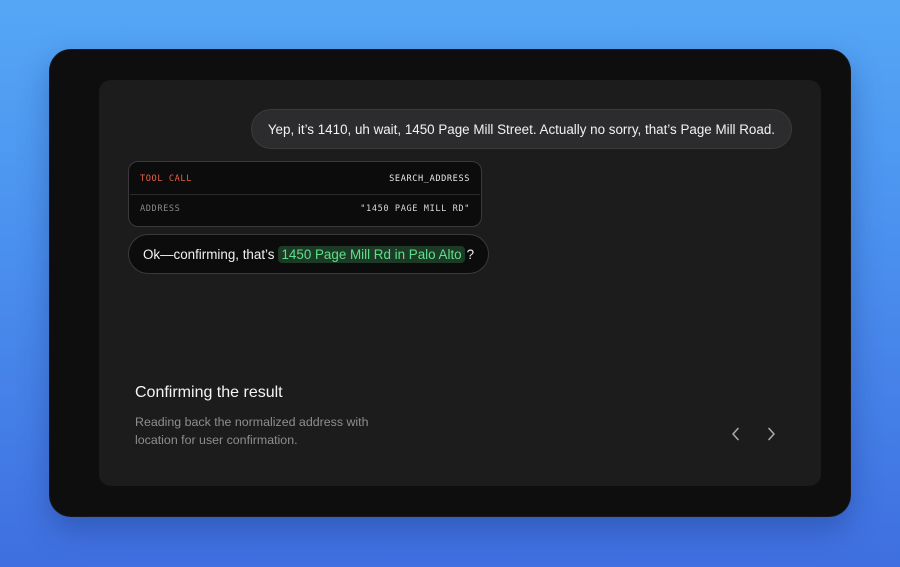 This screenshot has height=567, width=900. I want to click on agent-reply-prefix: Ok—confirming, that’s, so click(209, 254).